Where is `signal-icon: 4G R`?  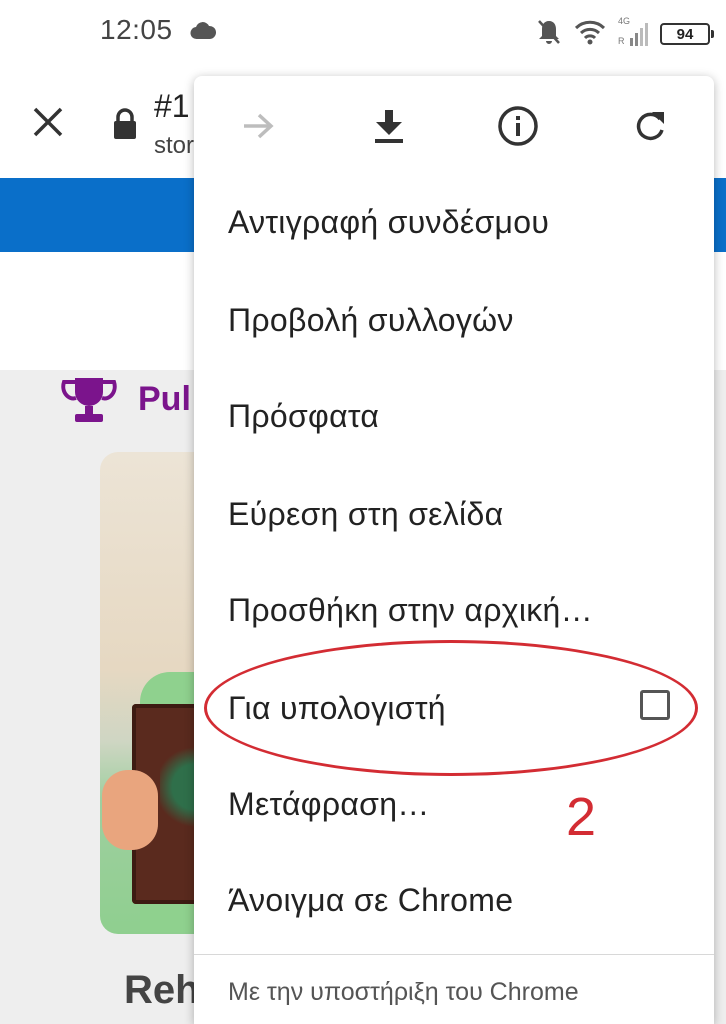 signal-icon: 4G R is located at coordinates (633, 33).